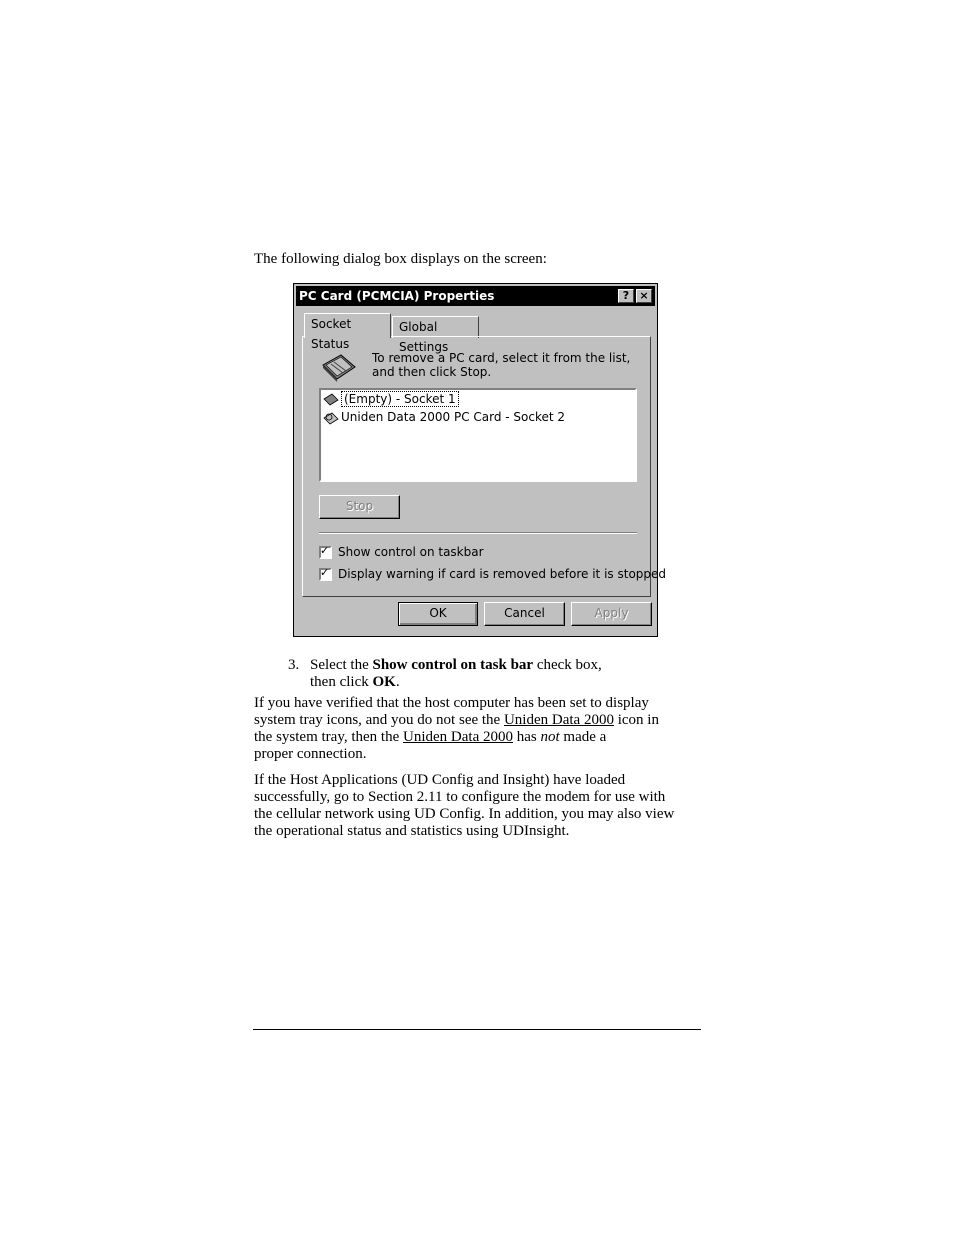 Image resolution: width=954 pixels, height=1235 pixels. Describe the element at coordinates (339, 368) in the screenshot. I see `pc-card-icon` at that location.